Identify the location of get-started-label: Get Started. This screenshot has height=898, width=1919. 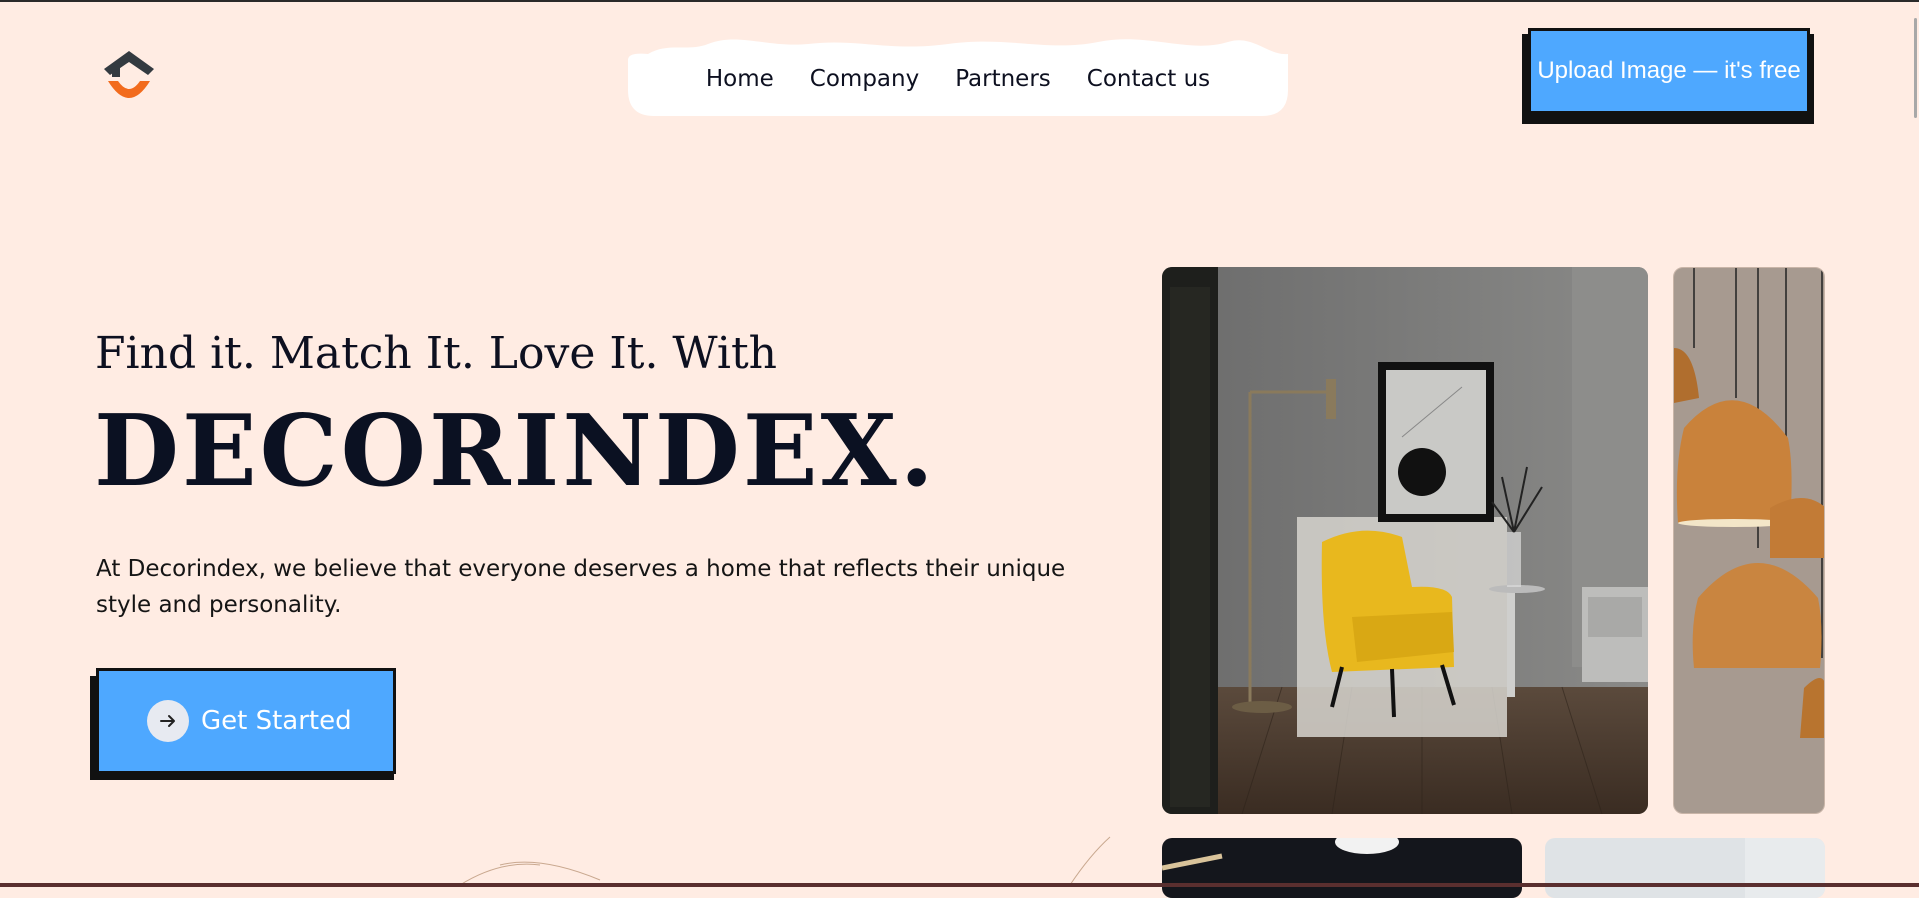
(276, 721).